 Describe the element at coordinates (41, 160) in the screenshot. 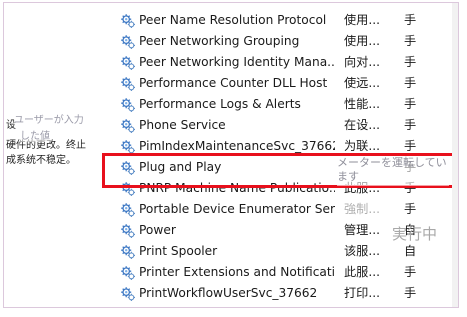

I see `description-line-3: 成系统不稳定。` at that location.